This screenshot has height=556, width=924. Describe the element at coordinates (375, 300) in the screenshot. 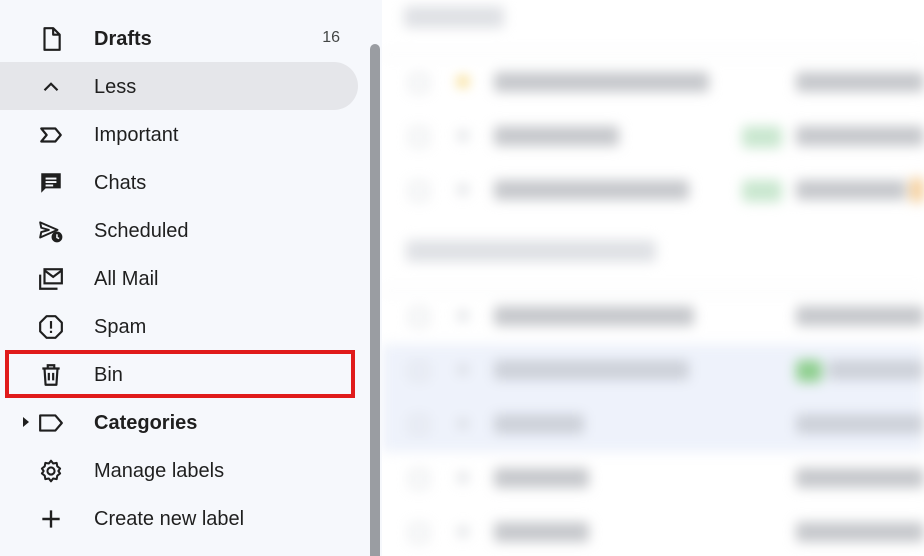

I see `scrollbar-thumb` at that location.